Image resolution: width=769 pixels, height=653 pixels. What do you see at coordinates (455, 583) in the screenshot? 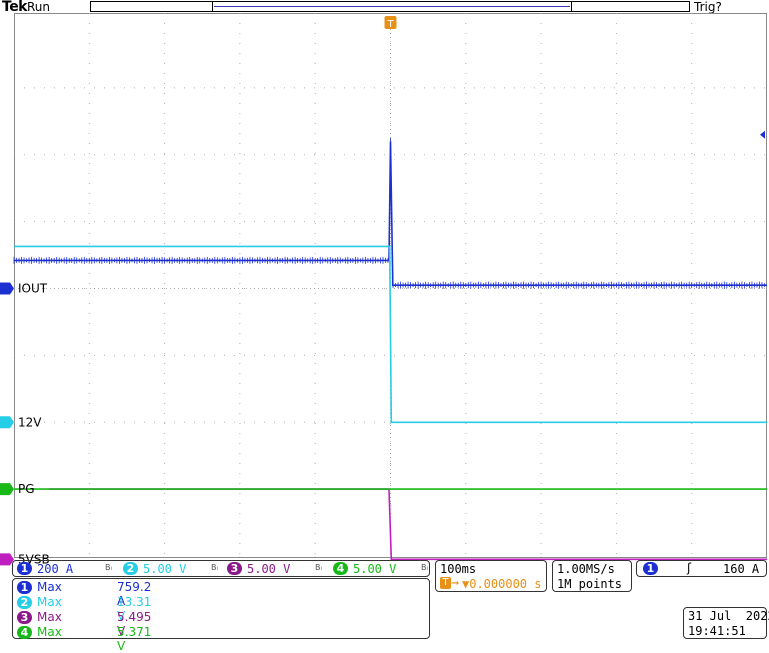
I see `arrow-right-icon: ➞` at bounding box center [455, 583].